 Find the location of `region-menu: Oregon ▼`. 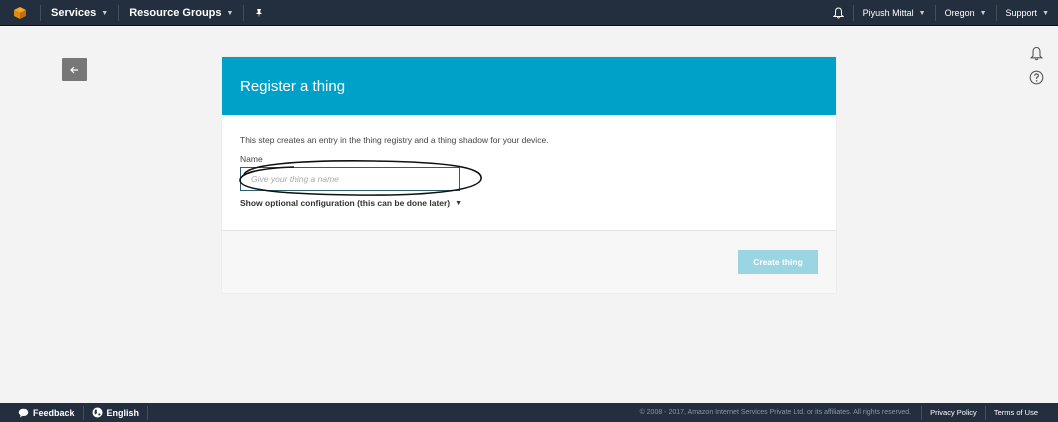

region-menu: Oregon ▼ is located at coordinates (966, 13).